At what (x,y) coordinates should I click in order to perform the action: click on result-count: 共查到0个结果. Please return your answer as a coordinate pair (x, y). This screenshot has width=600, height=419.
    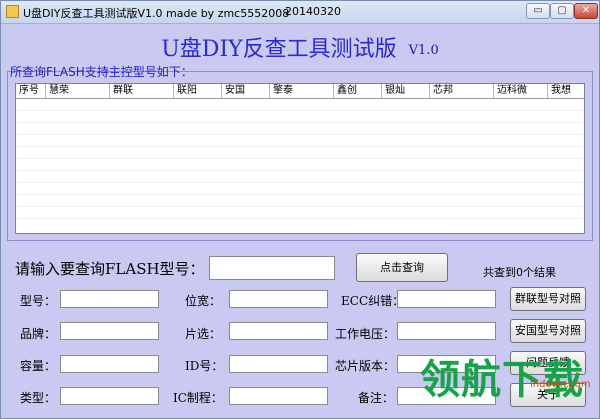
    Looking at the image, I should click on (519, 272).